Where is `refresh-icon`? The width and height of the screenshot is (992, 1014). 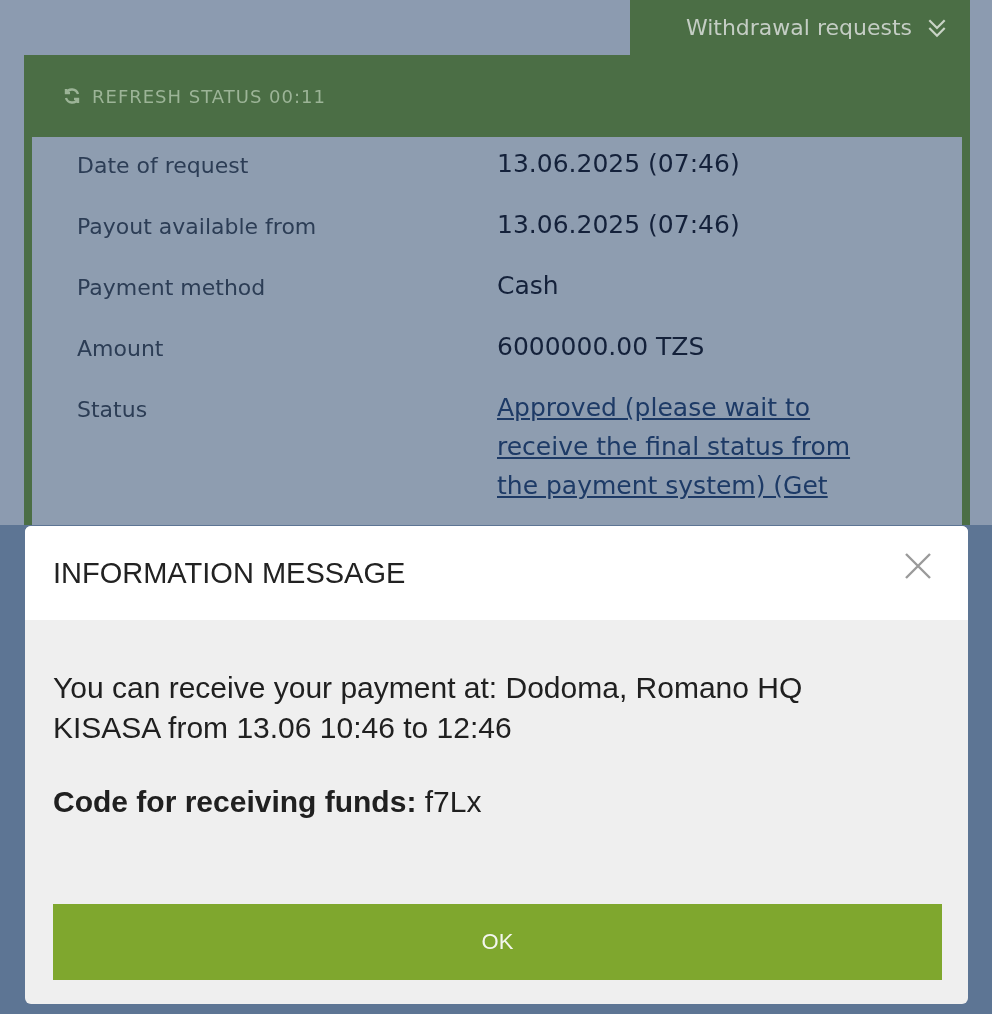 refresh-icon is located at coordinates (72, 96).